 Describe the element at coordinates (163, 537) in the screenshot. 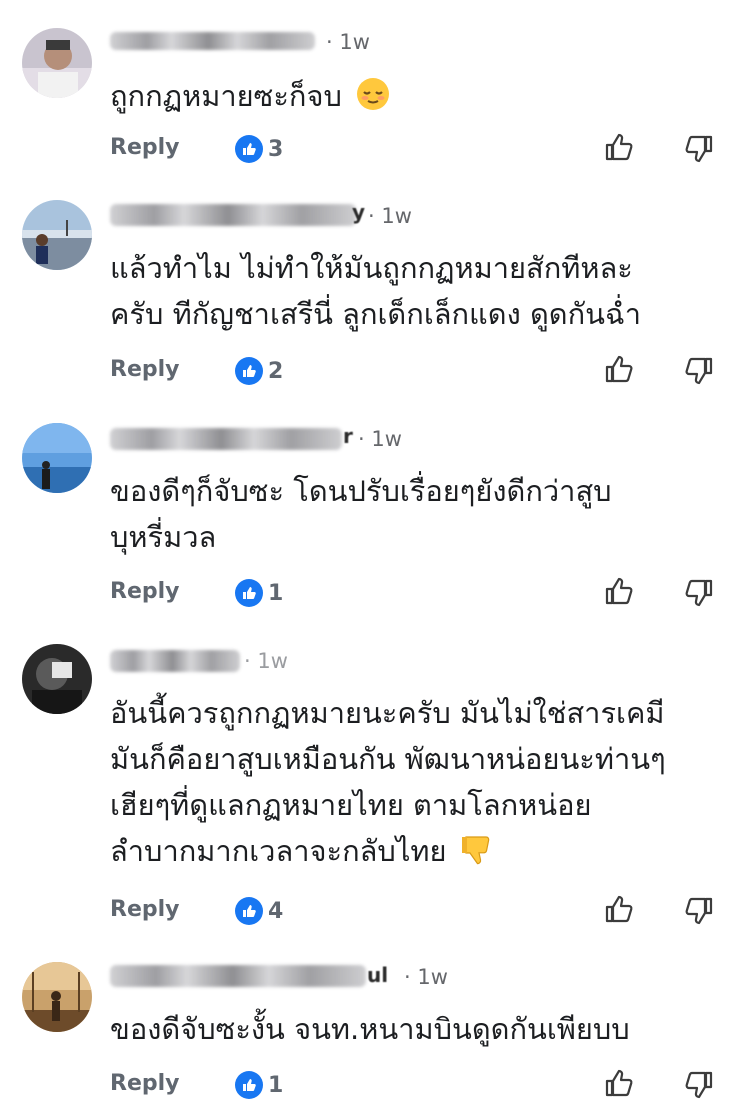

I see `comment-line: บุหรี่มวล` at that location.